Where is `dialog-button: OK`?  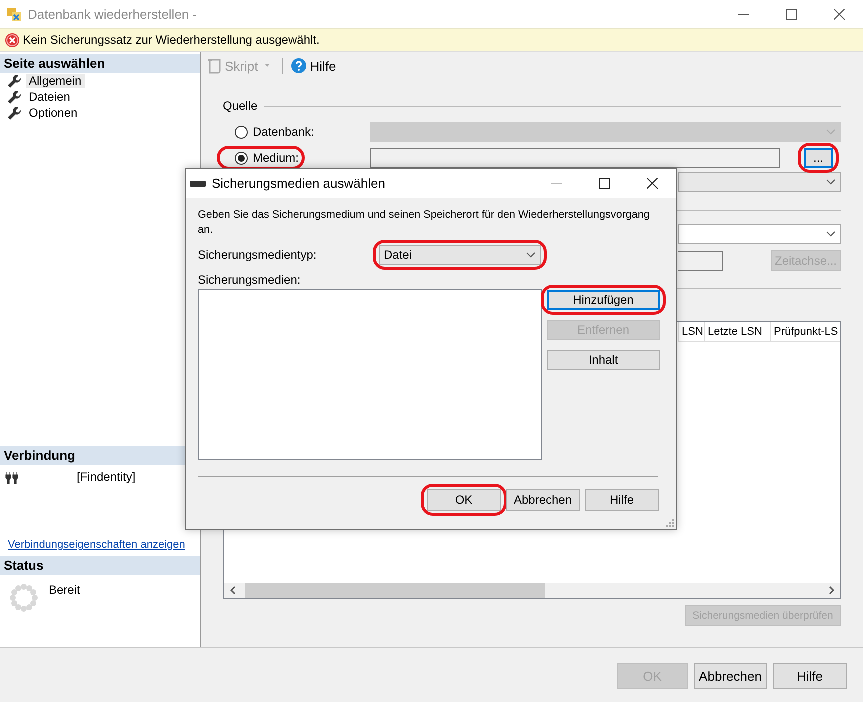
dialog-button: OK is located at coordinates (464, 500).